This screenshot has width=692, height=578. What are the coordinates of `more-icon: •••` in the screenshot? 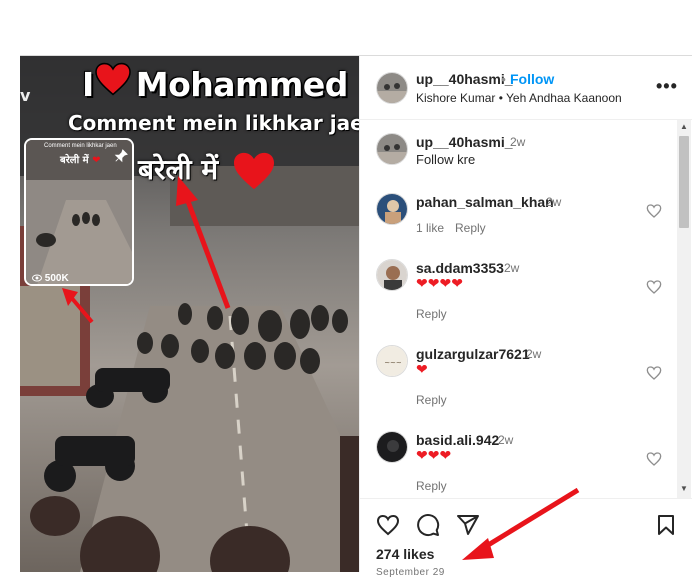 It's located at (667, 86).